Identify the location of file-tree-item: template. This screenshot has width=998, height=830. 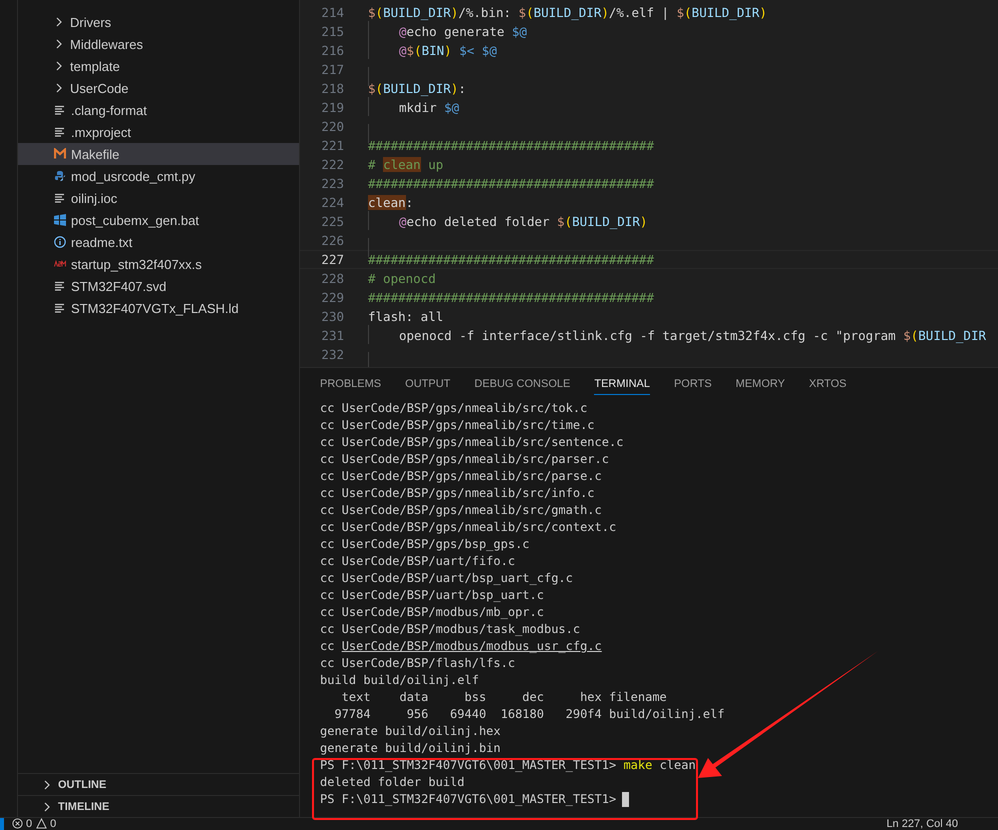
(158, 66).